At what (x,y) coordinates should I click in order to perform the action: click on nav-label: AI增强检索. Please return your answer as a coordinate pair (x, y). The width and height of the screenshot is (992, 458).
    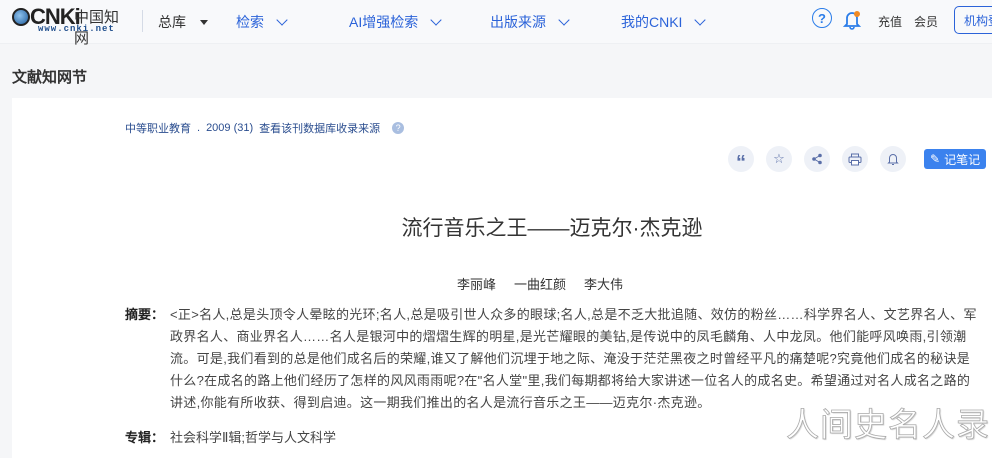
    Looking at the image, I should click on (384, 22).